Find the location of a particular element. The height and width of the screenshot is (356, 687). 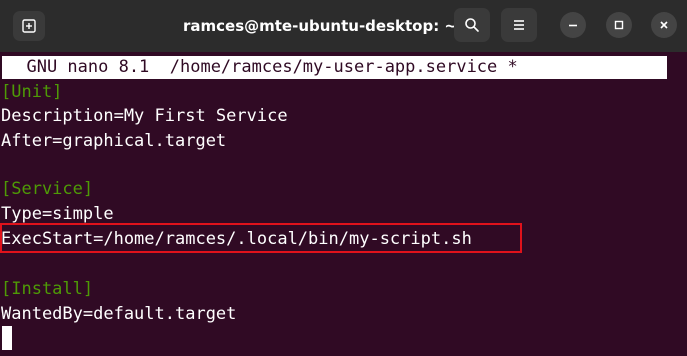

editor-line: [Unit] is located at coordinates (32, 92).